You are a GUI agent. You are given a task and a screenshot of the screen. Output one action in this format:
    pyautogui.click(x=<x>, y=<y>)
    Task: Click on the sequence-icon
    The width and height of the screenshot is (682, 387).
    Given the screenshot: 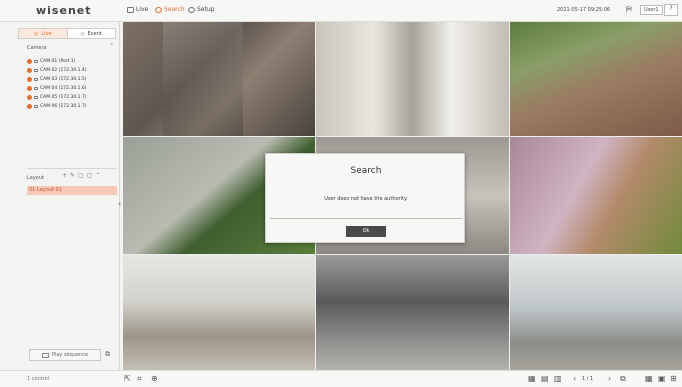 What is the action you would take?
    pyautogui.click(x=45, y=355)
    